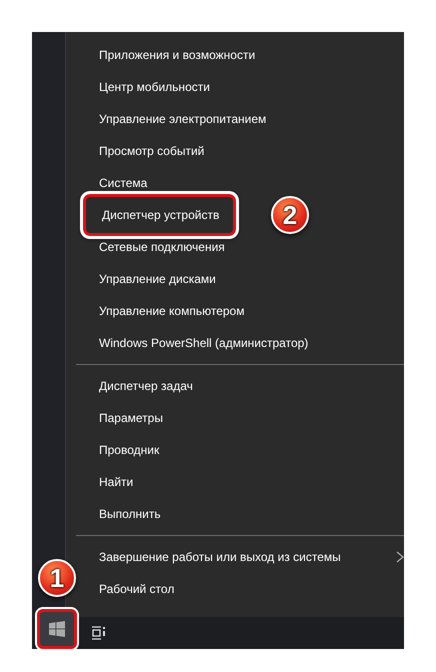 Image resolution: width=436 pixels, height=672 pixels. I want to click on menu-item: Приложения и возможности, so click(177, 55).